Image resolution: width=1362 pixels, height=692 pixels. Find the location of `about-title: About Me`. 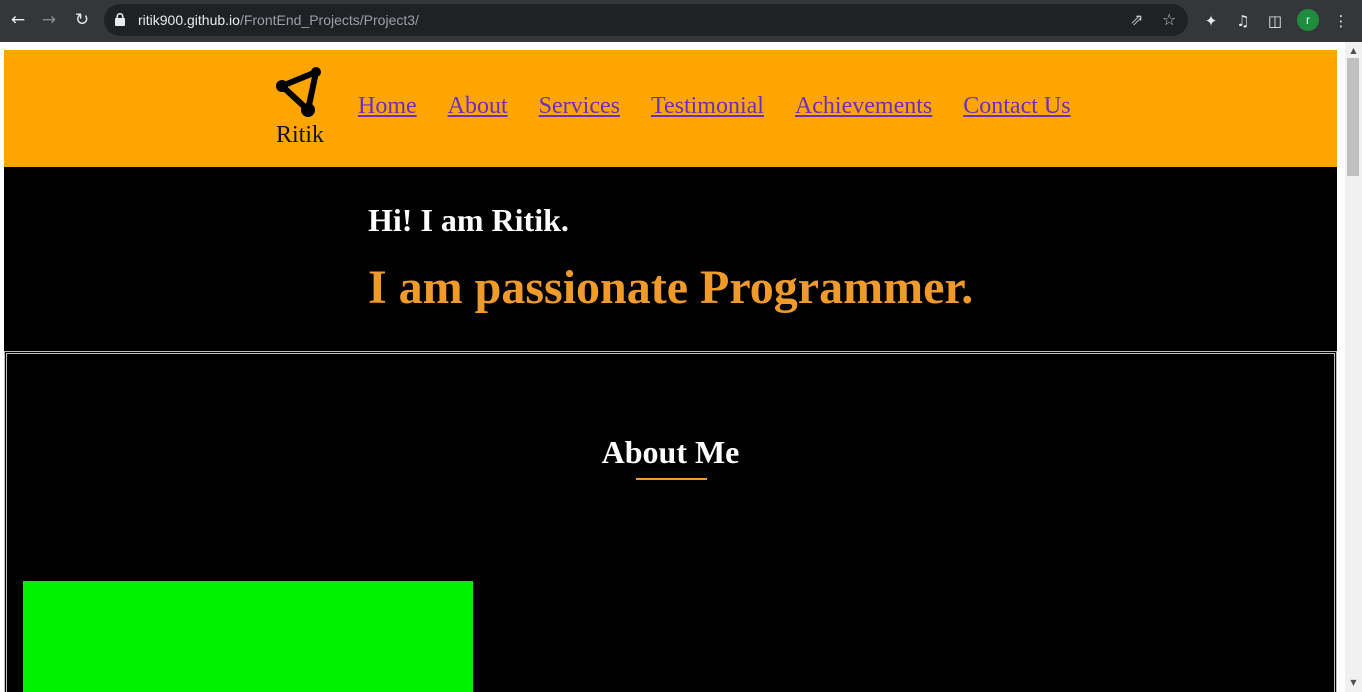

about-title: About Me is located at coordinates (670, 452).